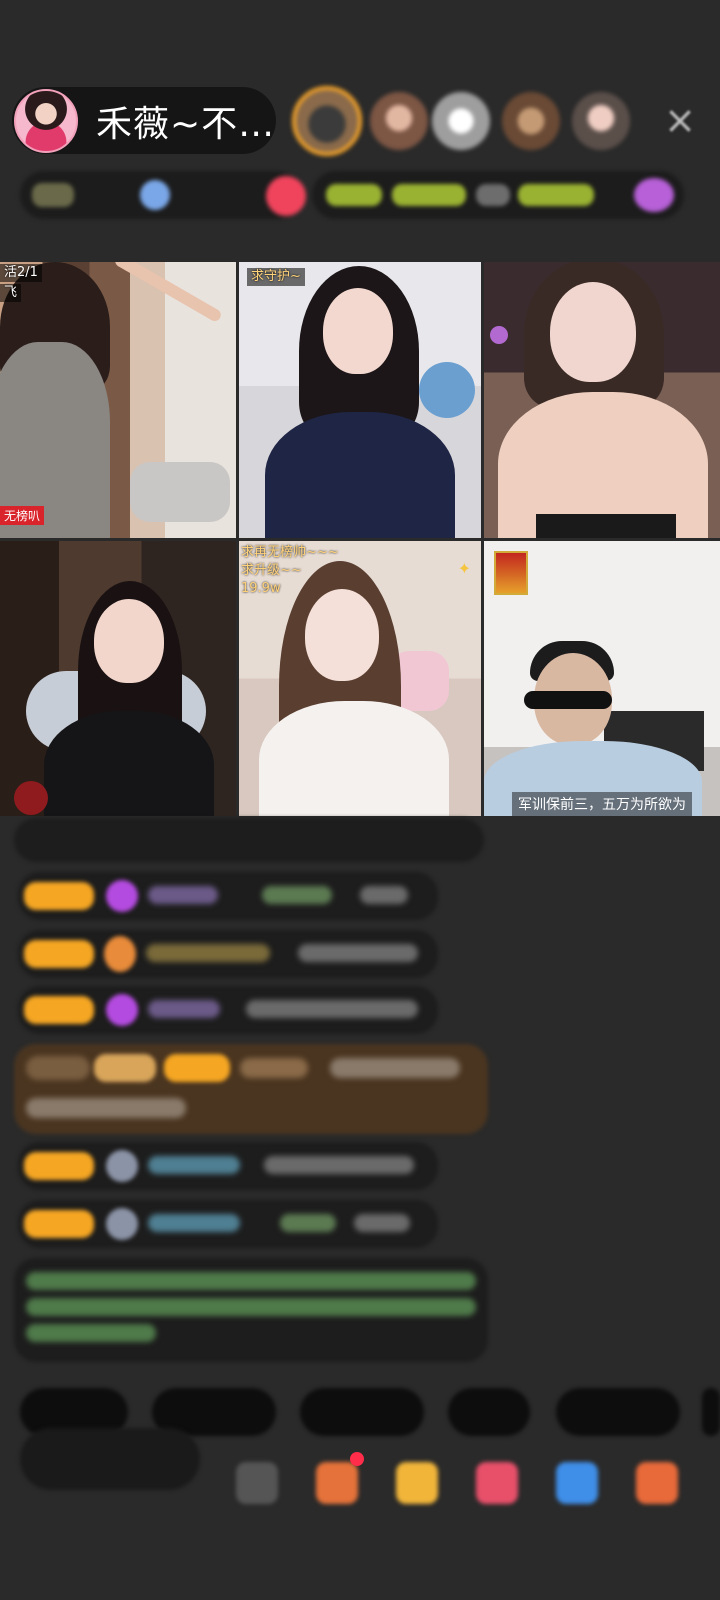 Image resolution: width=720 pixels, height=1600 pixels. Describe the element at coordinates (257, 1483) in the screenshot. I see `emoji-icon` at that location.